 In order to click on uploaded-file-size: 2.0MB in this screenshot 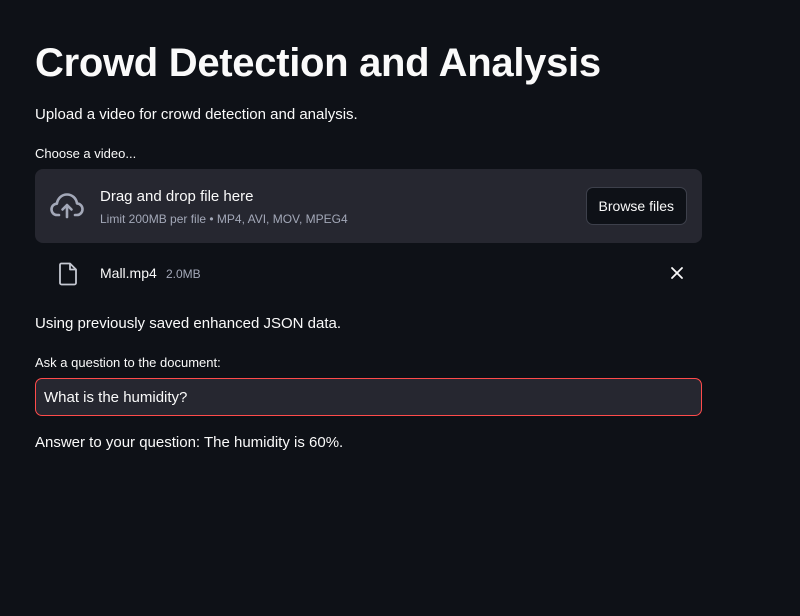, I will do `click(183, 274)`.